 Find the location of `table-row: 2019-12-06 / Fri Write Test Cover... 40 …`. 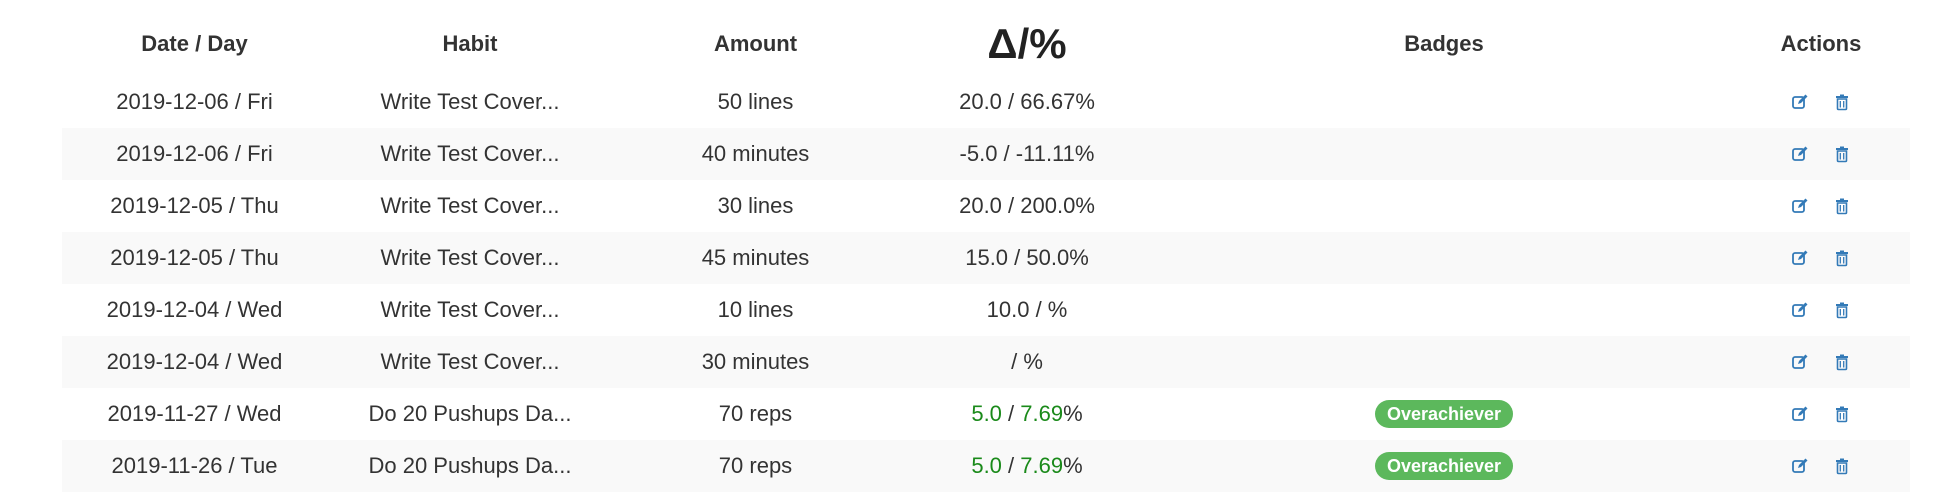

table-row: 2019-12-06 / Fri Write Test Cover... 40 … is located at coordinates (986, 154).